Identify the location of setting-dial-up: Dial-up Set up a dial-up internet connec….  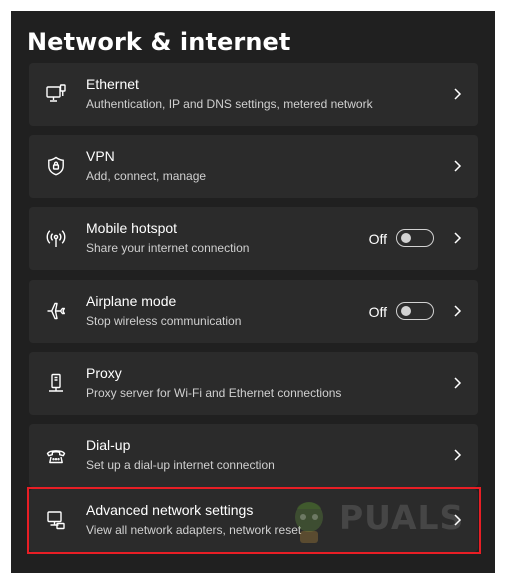
(253, 455).